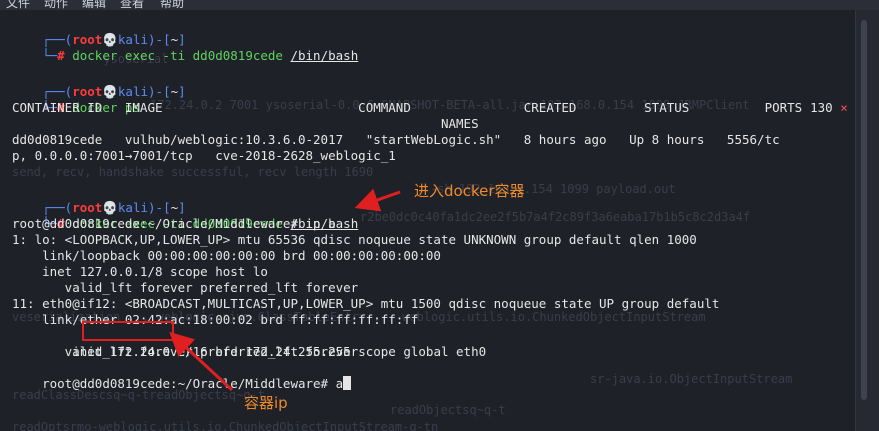 This screenshot has width=879, height=431. Describe the element at coordinates (61, 55) in the screenshot. I see `prompt-hash: #` at that location.